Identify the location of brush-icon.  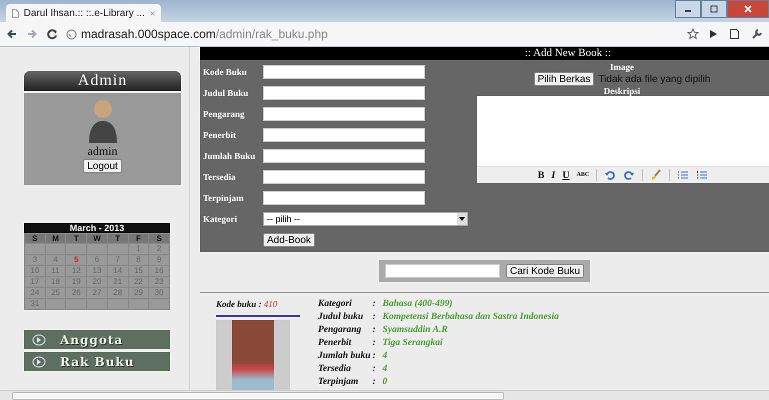
(656, 175).